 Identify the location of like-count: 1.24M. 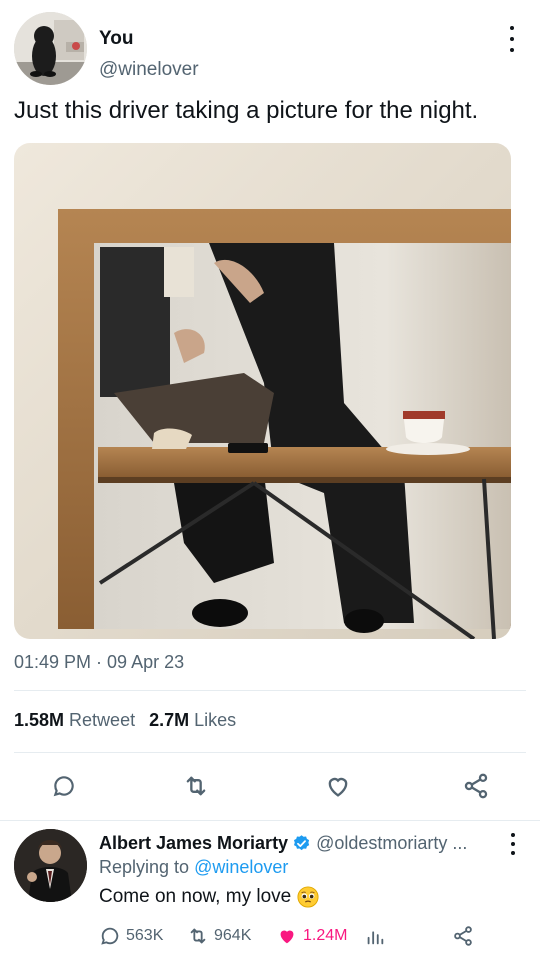
(325, 935).